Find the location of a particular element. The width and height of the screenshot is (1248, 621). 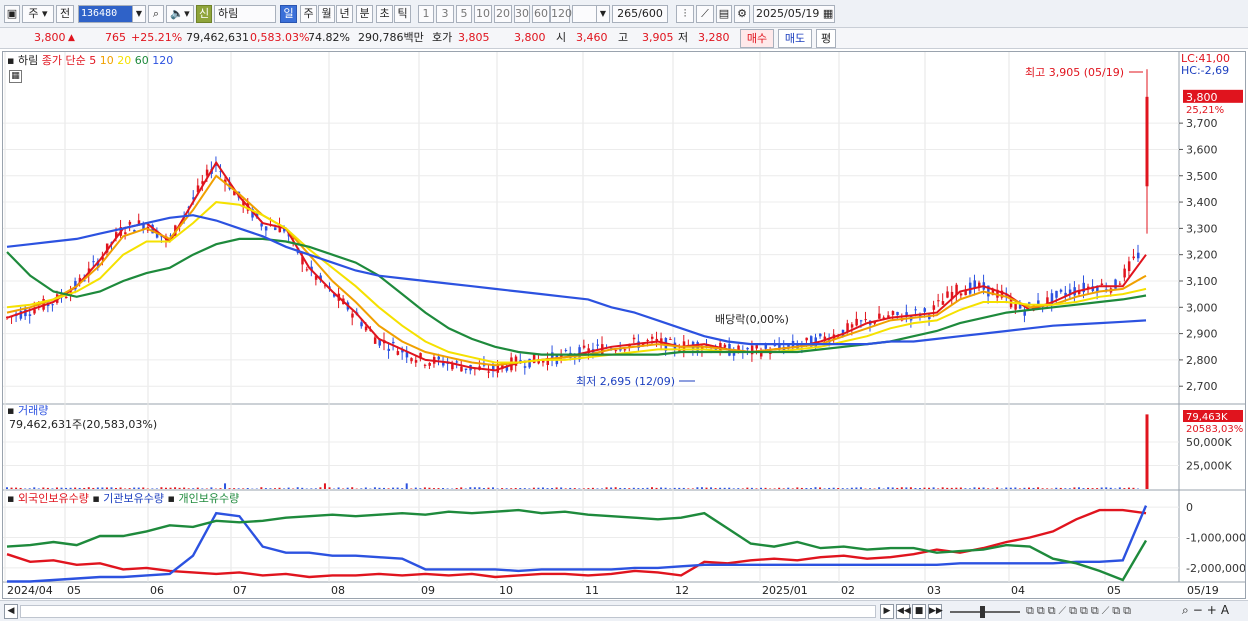

candle-icon: ⫶ is located at coordinates (685, 14).